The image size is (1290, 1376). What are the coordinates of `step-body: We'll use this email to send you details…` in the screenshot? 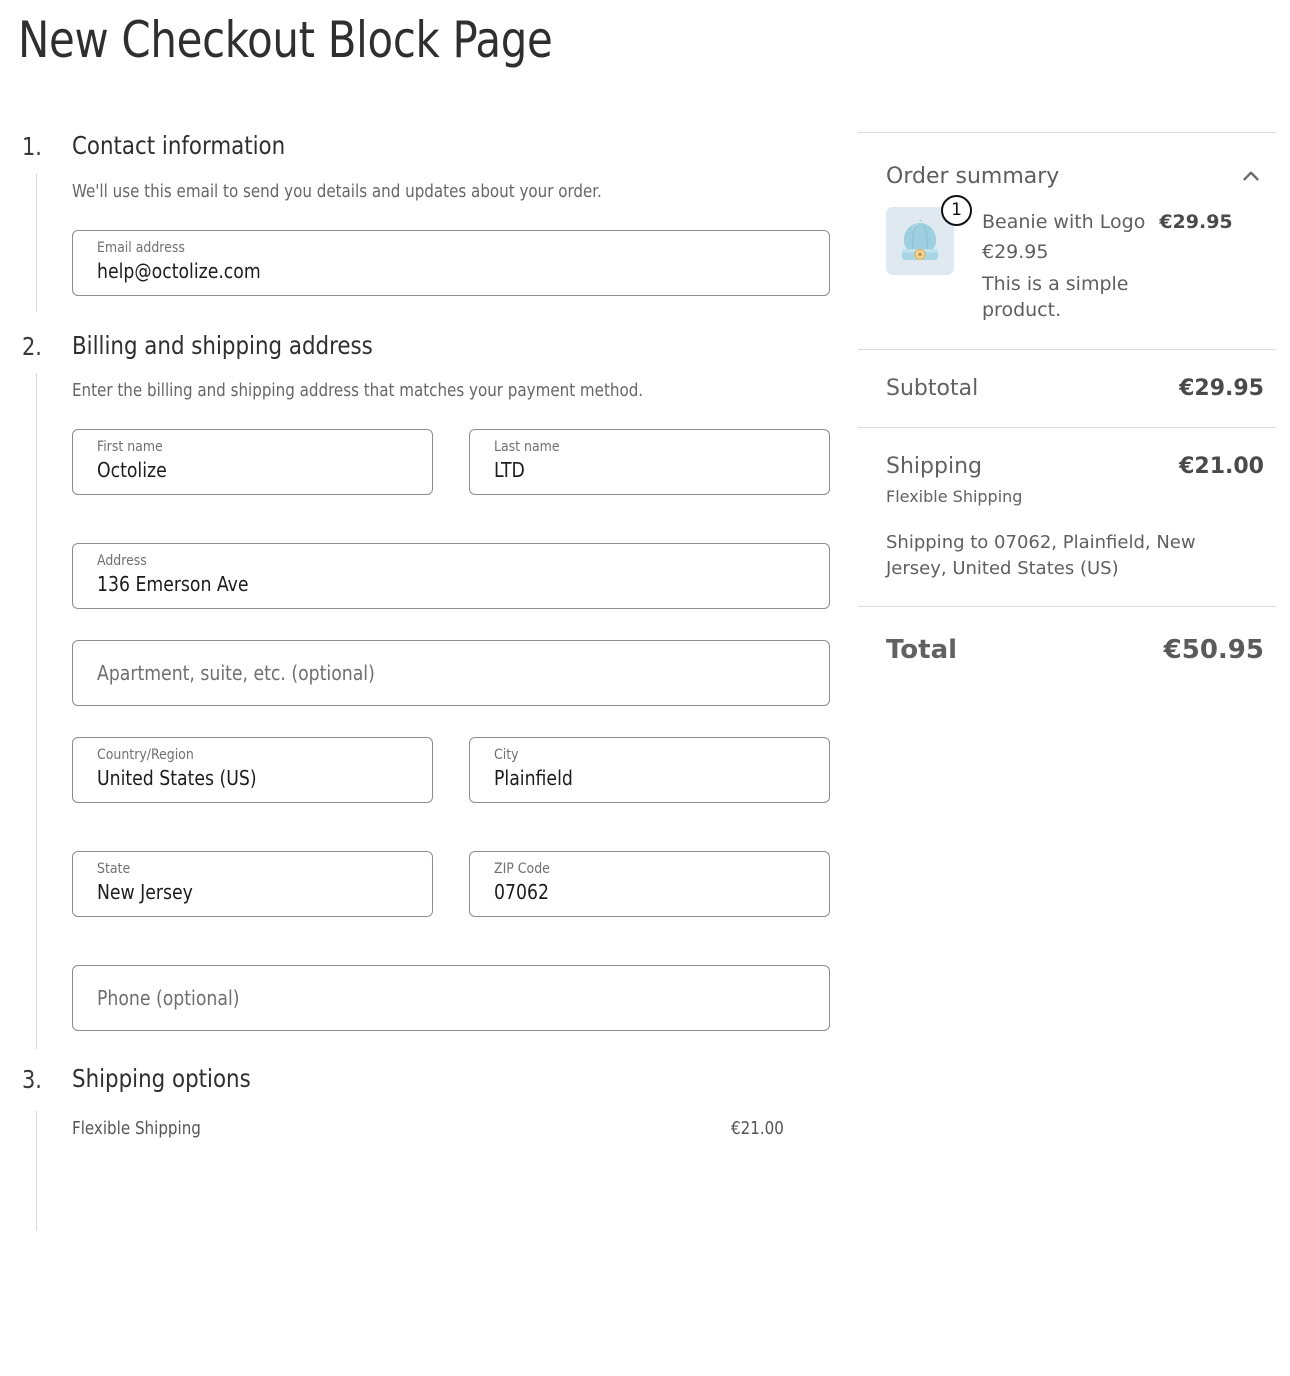 It's located at (433, 242).